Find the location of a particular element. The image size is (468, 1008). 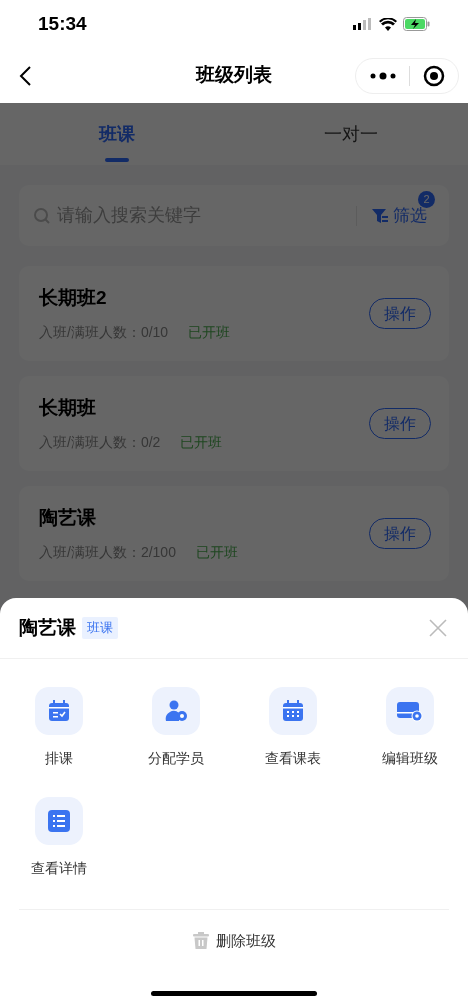

tab: 一对一 is located at coordinates (351, 134).